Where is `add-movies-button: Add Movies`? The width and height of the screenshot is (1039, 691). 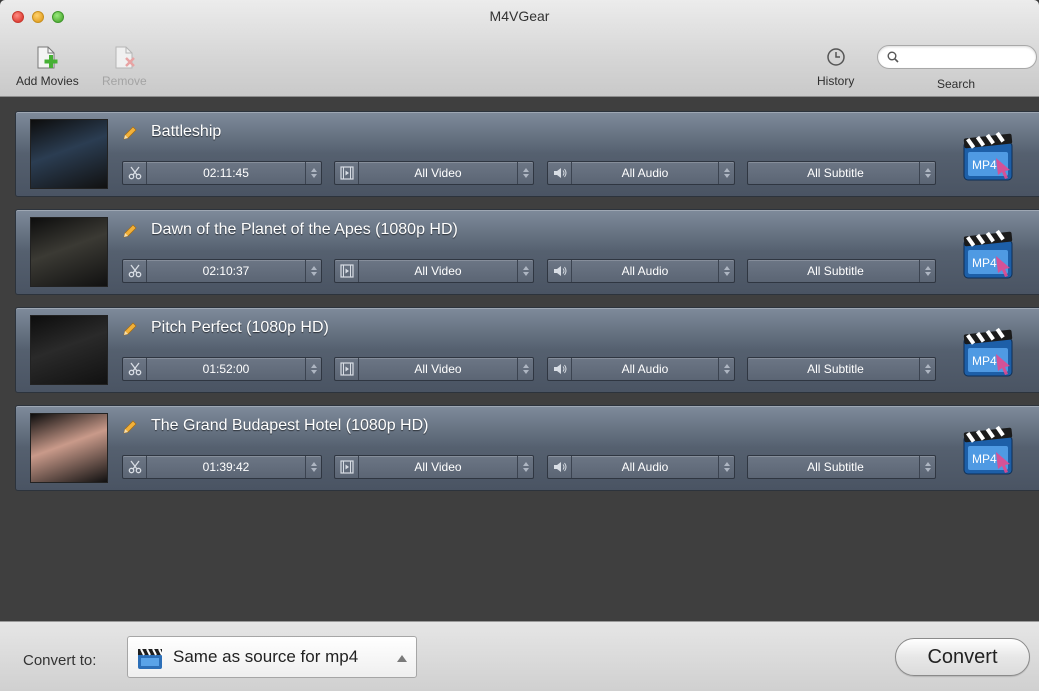 add-movies-button: Add Movies is located at coordinates (47, 66).